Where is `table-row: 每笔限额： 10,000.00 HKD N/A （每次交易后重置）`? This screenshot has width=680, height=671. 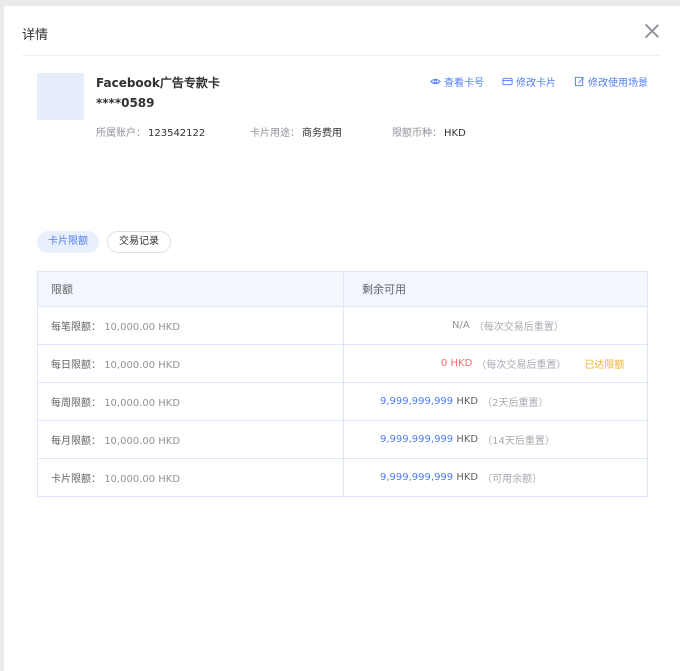 table-row: 每笔限额： 10,000.00 HKD N/A （每次交易后重置） is located at coordinates (342, 325).